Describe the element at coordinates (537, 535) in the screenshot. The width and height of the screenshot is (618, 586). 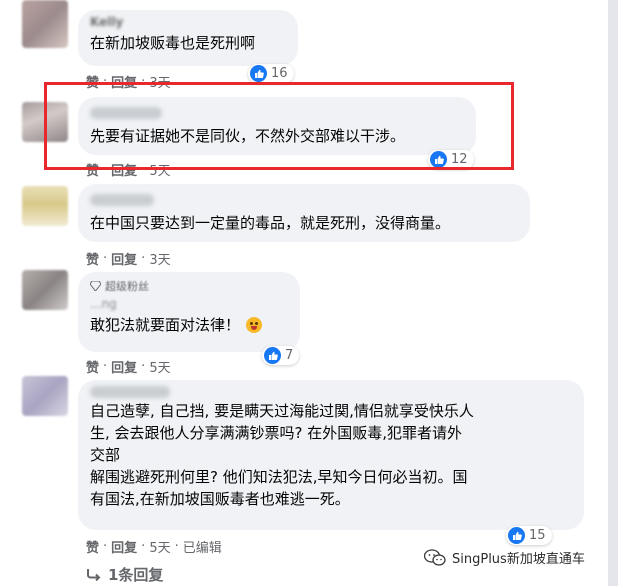
I see `reaction-number: 15` at that location.